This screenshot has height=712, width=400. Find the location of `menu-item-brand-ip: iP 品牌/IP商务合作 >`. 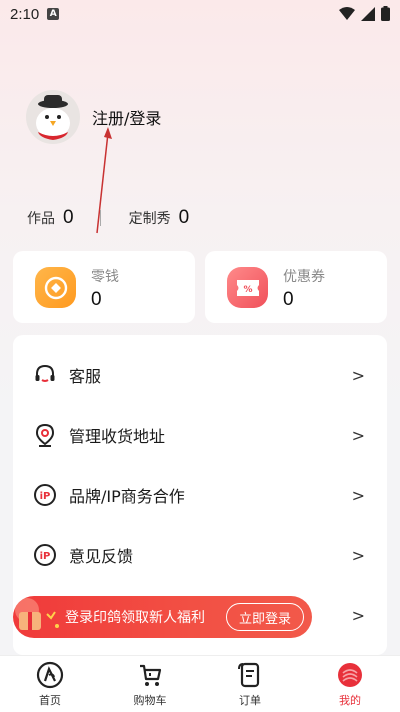

menu-item-brand-ip: iP 品牌/IP商务合作 > is located at coordinates (200, 495).